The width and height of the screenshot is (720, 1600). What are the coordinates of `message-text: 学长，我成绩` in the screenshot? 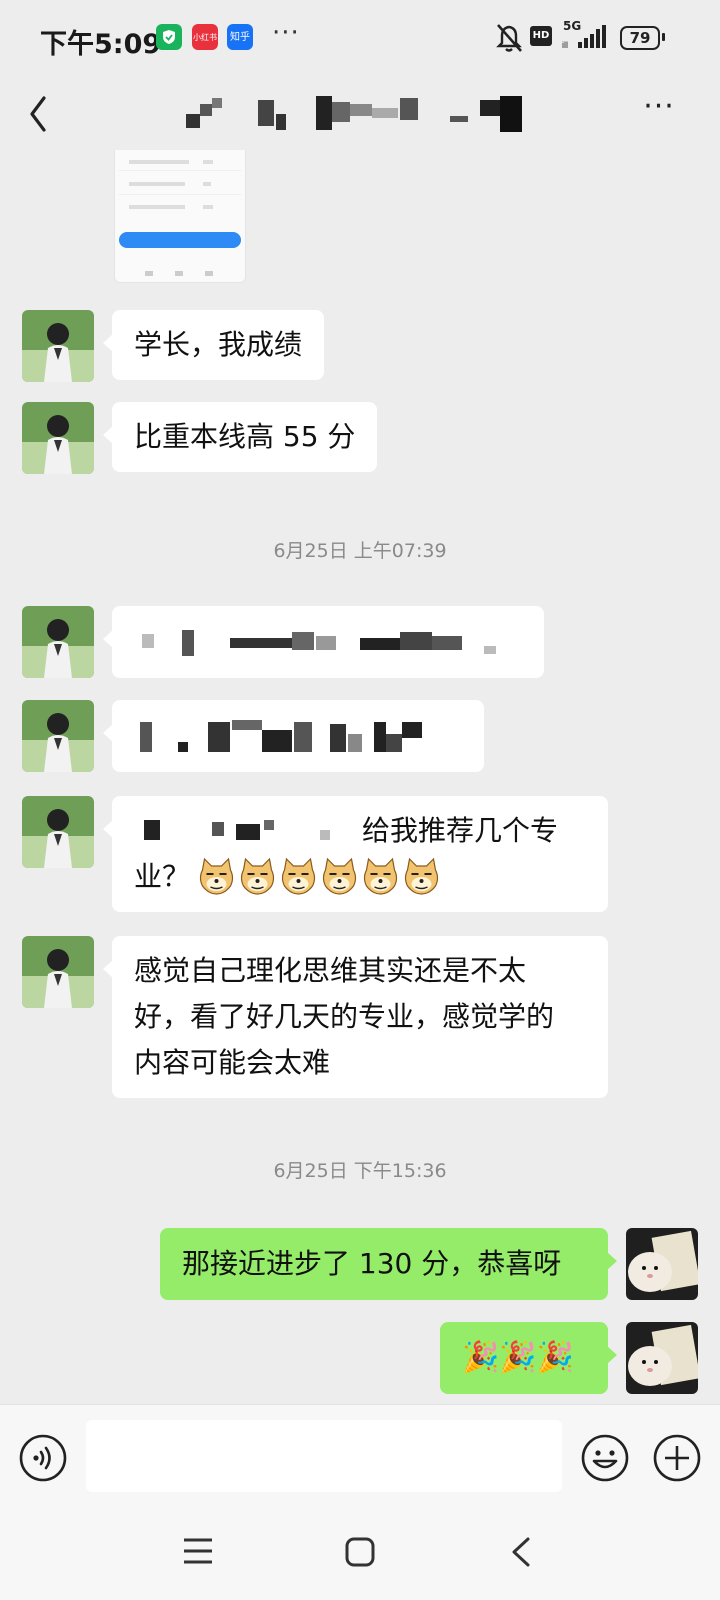 It's located at (218, 344).